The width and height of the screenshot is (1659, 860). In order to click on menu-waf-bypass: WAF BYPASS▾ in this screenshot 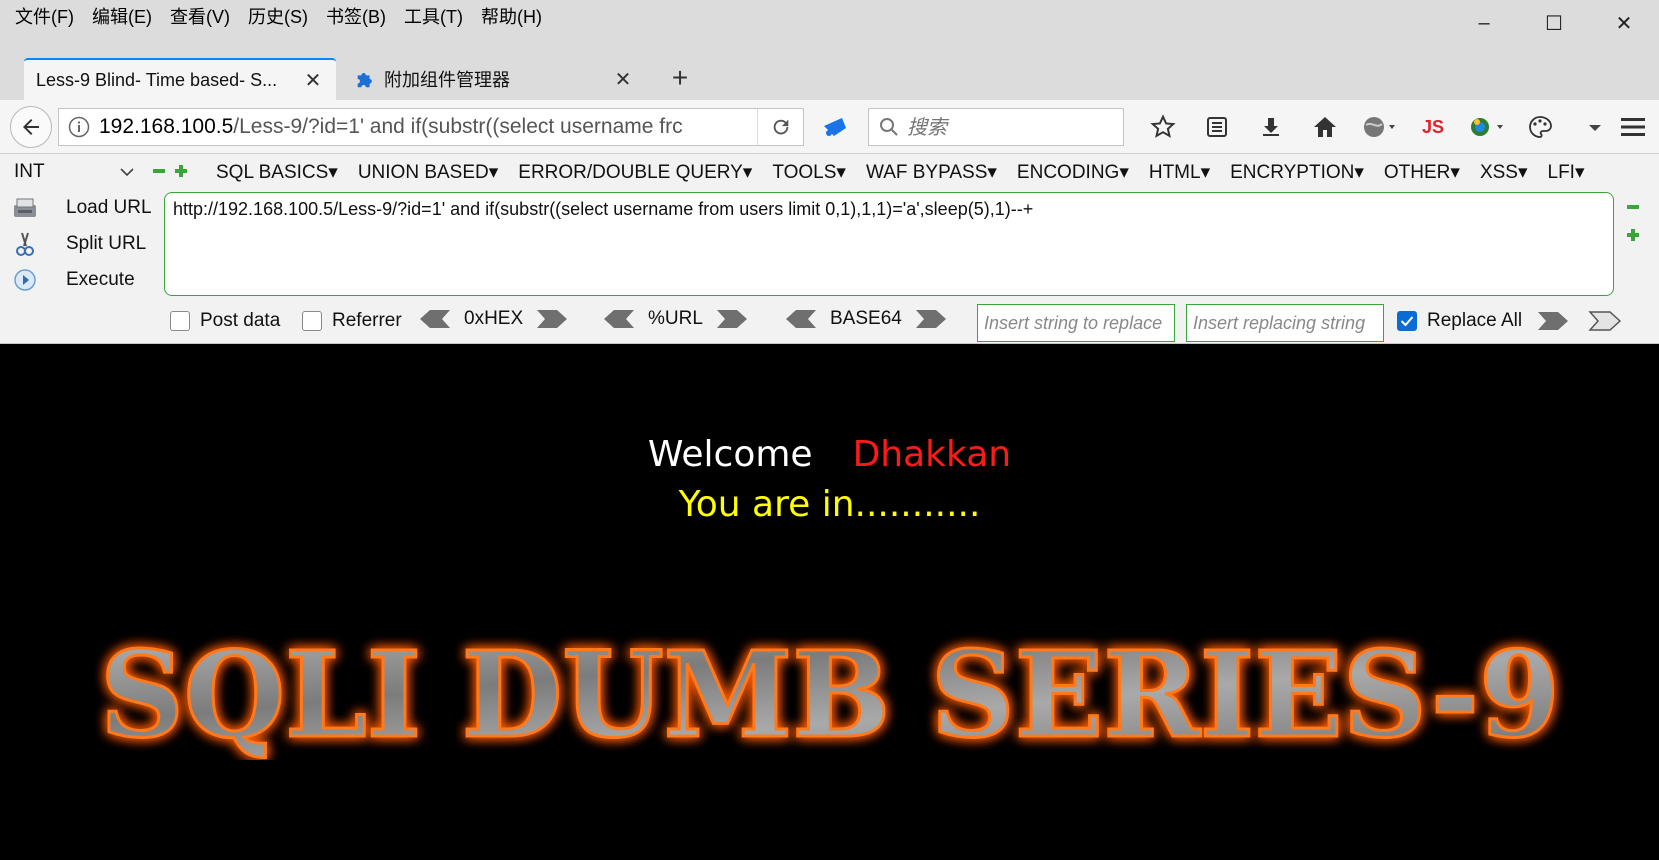, I will do `click(931, 172)`.